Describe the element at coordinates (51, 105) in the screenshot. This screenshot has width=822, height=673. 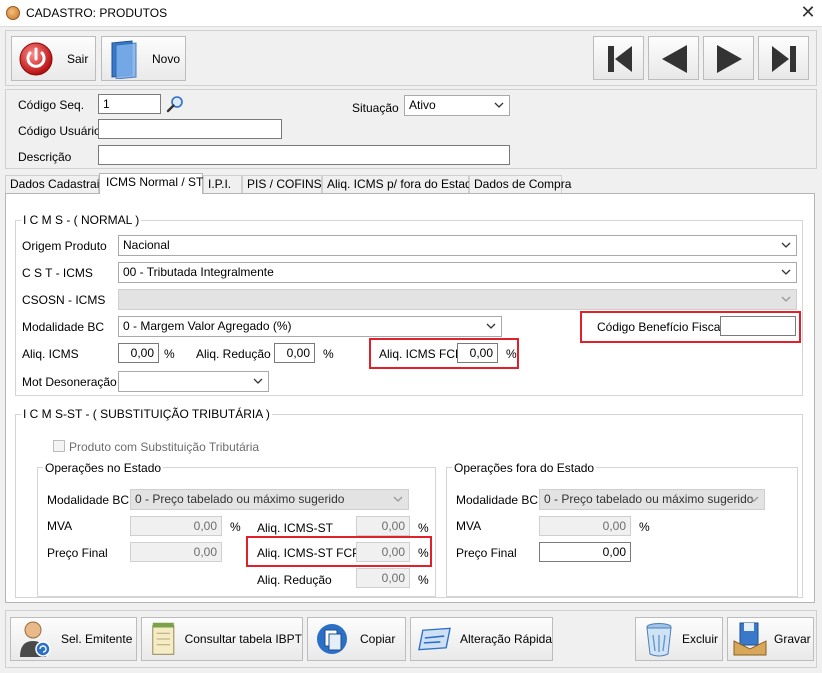
I see `codigo-seq-label: Código Seq.` at that location.